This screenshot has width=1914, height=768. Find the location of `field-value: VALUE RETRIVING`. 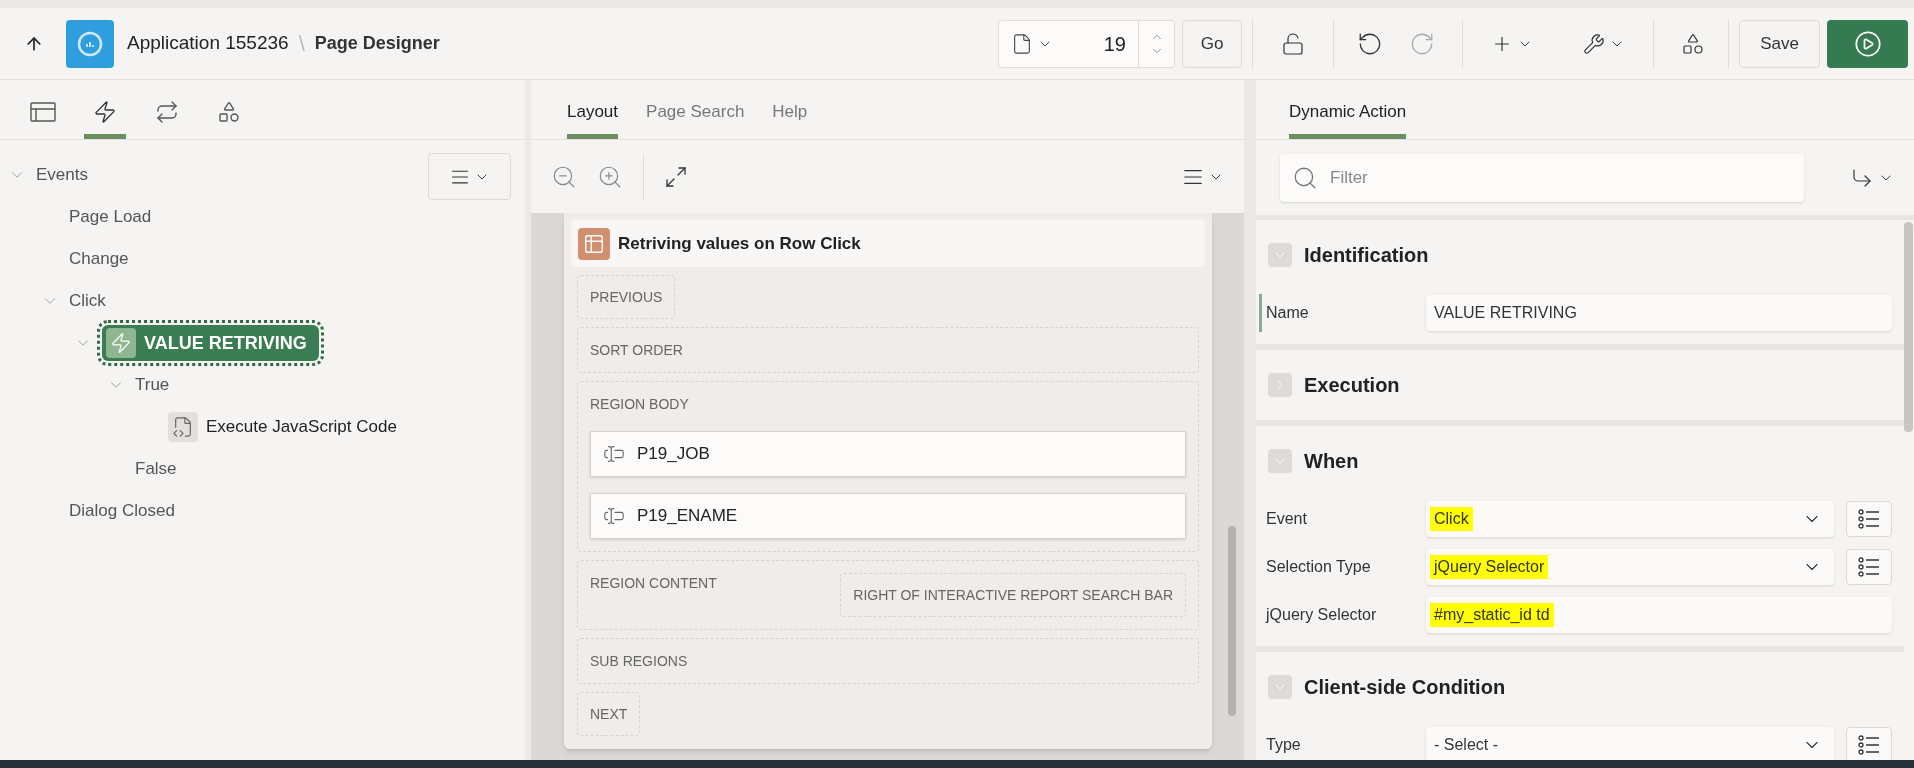

field-value: VALUE RETRIVING is located at coordinates (1505, 313).